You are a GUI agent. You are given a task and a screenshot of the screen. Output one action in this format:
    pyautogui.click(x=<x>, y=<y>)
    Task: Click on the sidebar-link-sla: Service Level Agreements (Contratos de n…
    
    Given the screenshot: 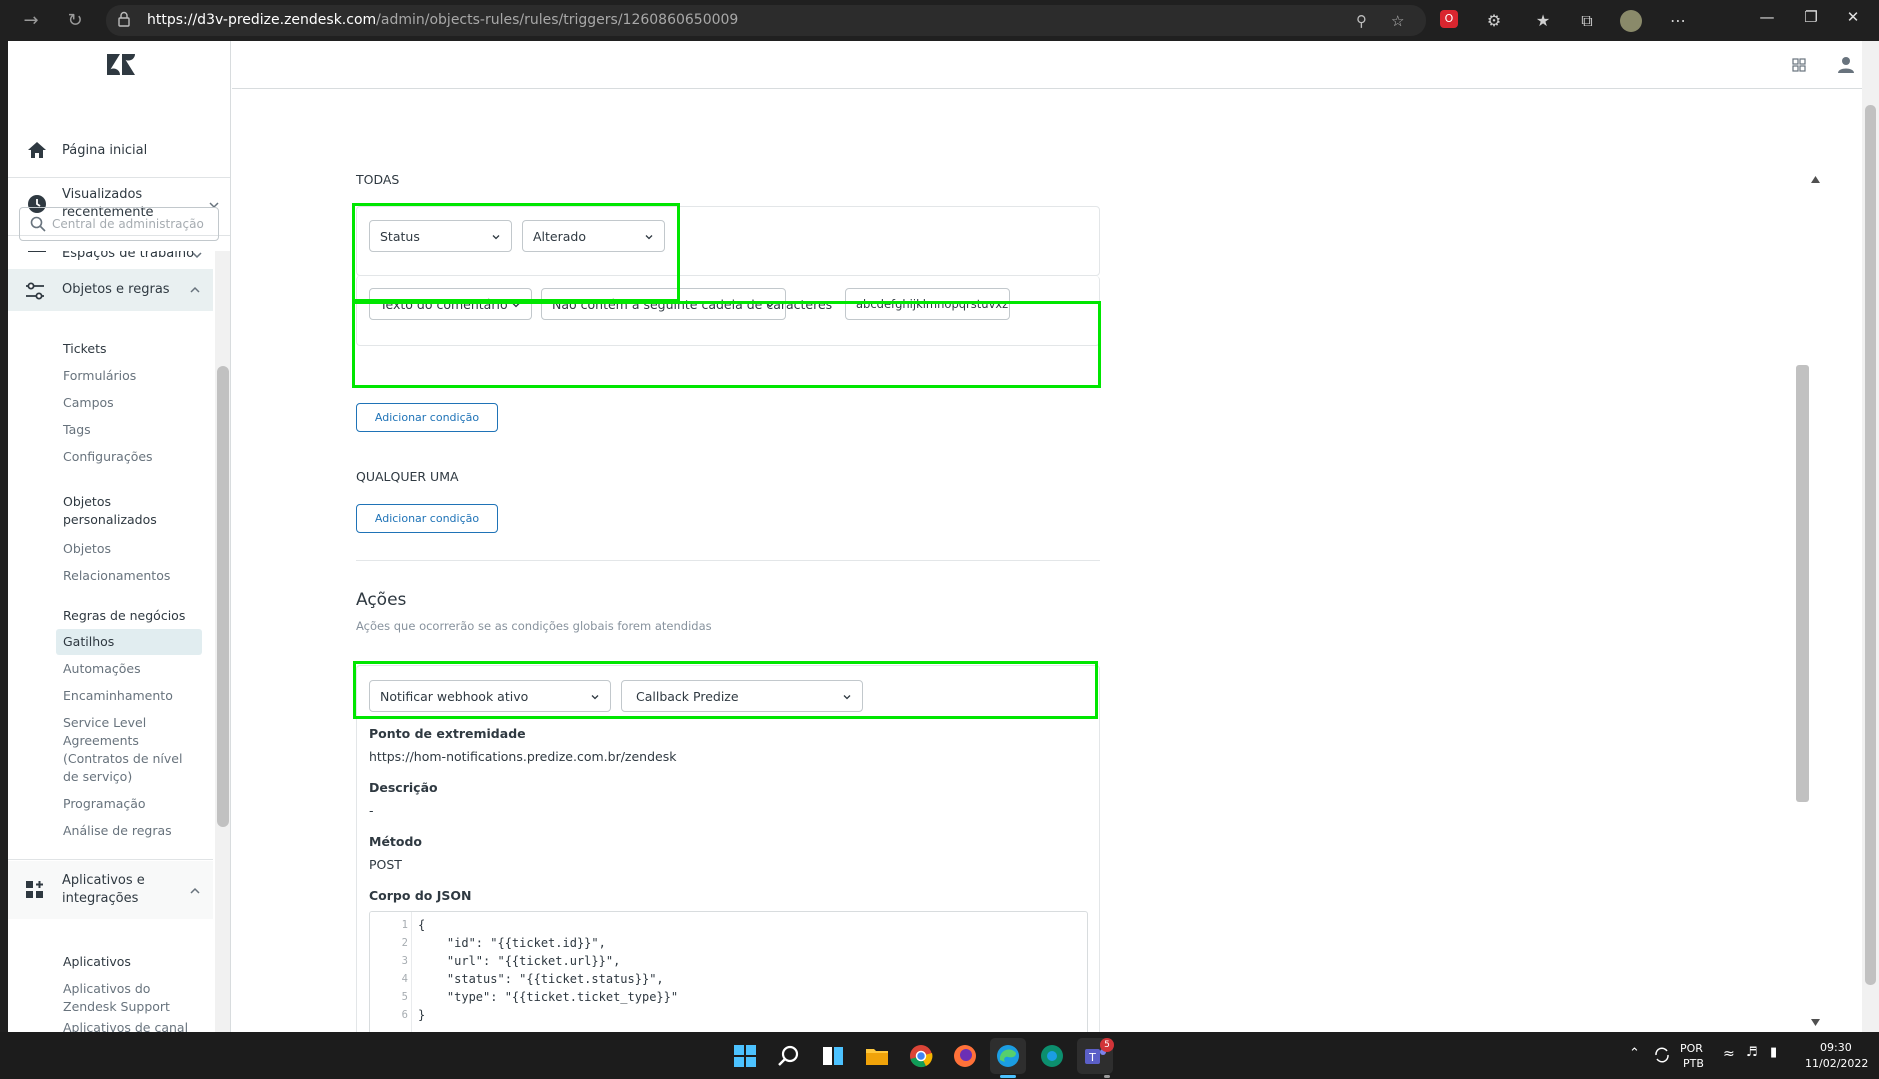 What is the action you would take?
    pyautogui.click(x=128, y=750)
    